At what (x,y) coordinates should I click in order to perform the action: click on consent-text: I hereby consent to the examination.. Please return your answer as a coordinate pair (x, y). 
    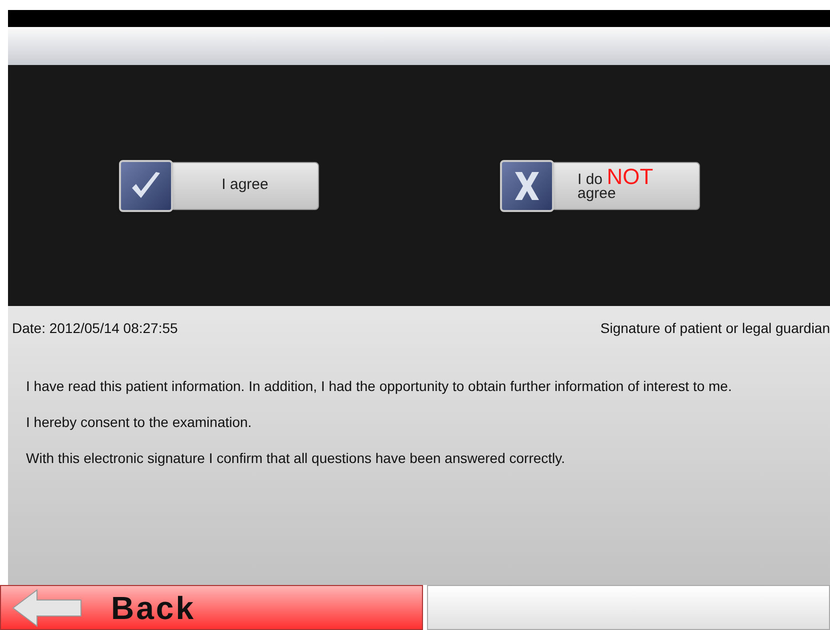
    Looking at the image, I should click on (139, 422).